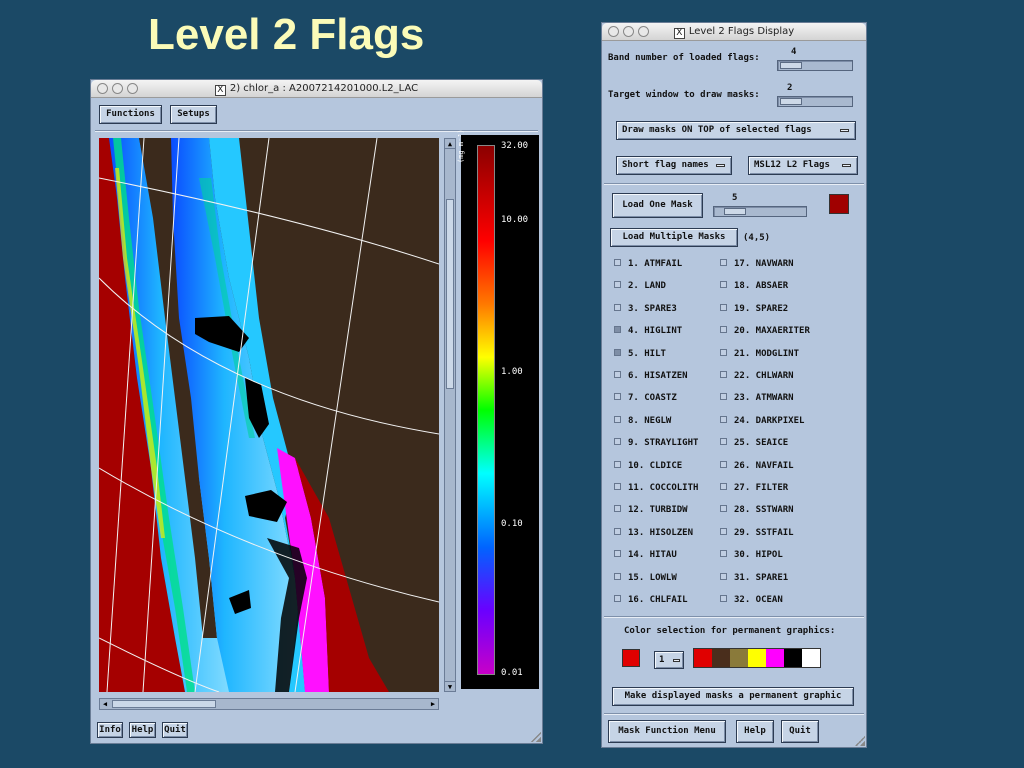  I want to click on flags-help-button: Help, so click(755, 731).